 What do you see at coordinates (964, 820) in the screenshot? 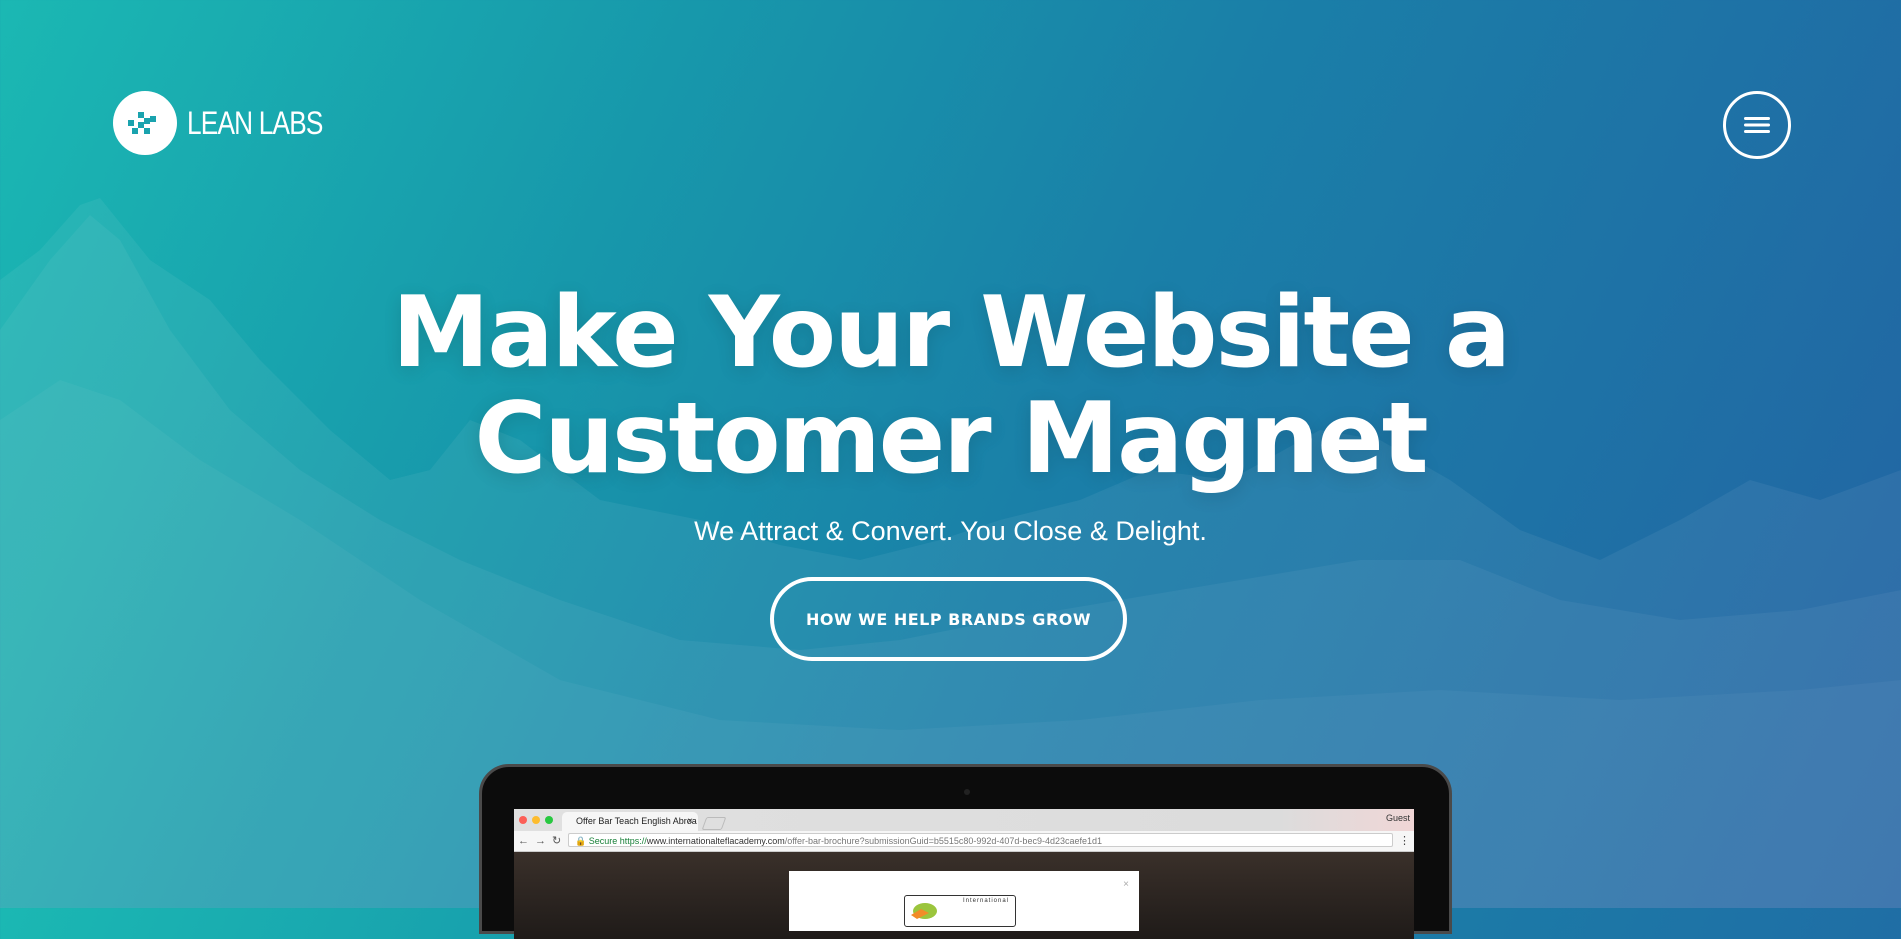
I see `browser-tabbar: Offer Bar Teach English Abroa × Guest` at bounding box center [964, 820].